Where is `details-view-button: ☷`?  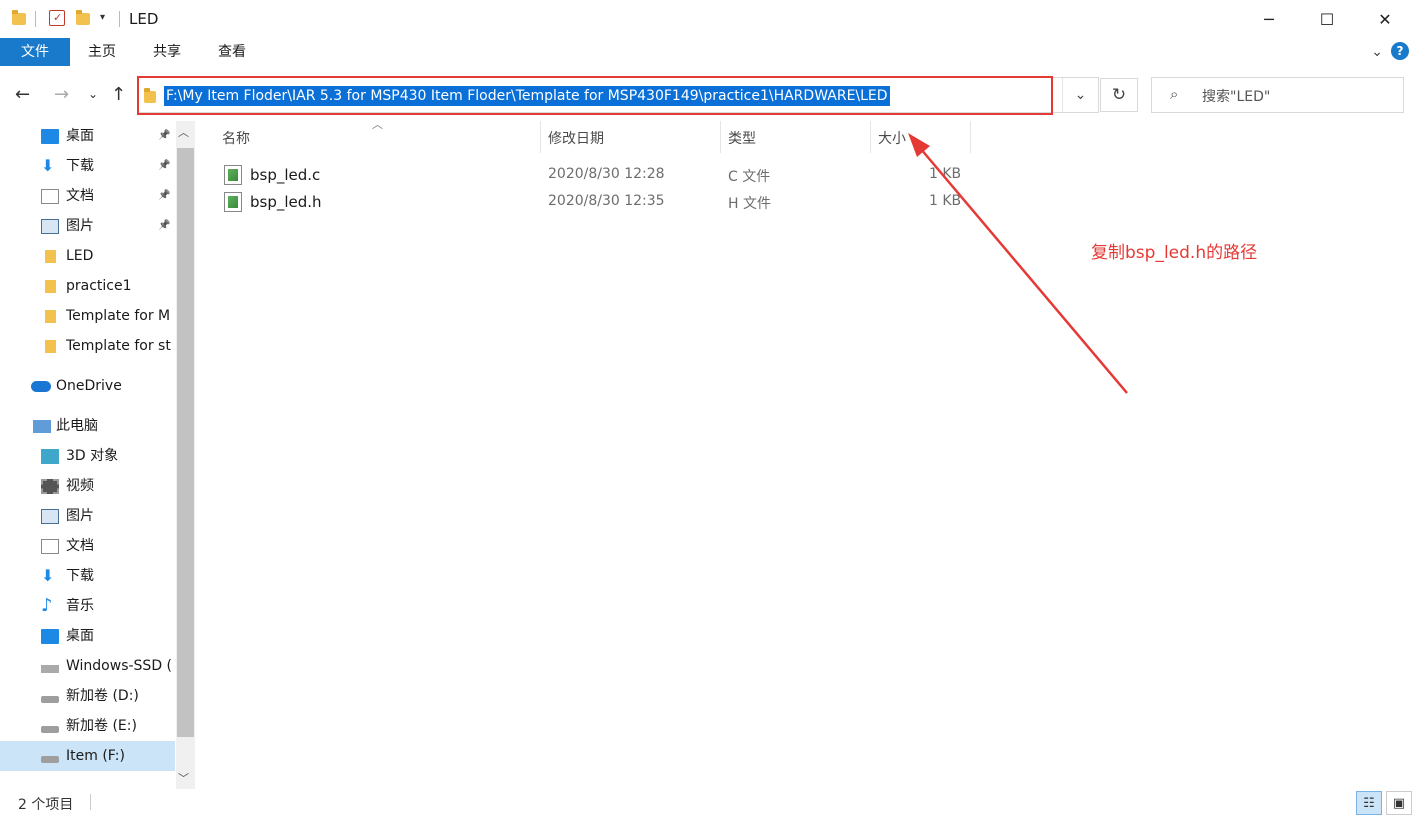
details-view-button: ☷ is located at coordinates (1369, 803).